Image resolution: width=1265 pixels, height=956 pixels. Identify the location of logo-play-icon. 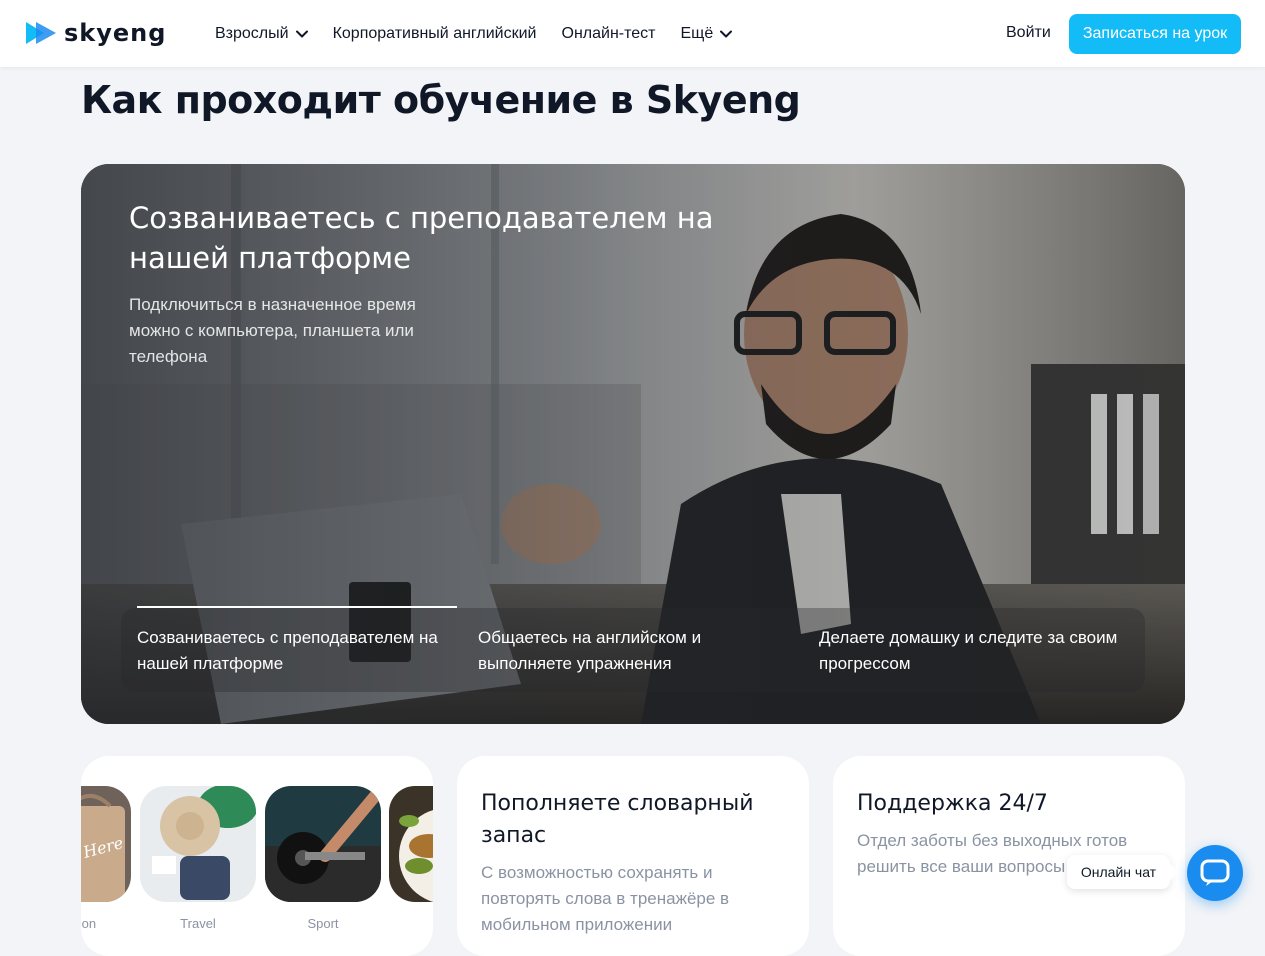
(41, 33).